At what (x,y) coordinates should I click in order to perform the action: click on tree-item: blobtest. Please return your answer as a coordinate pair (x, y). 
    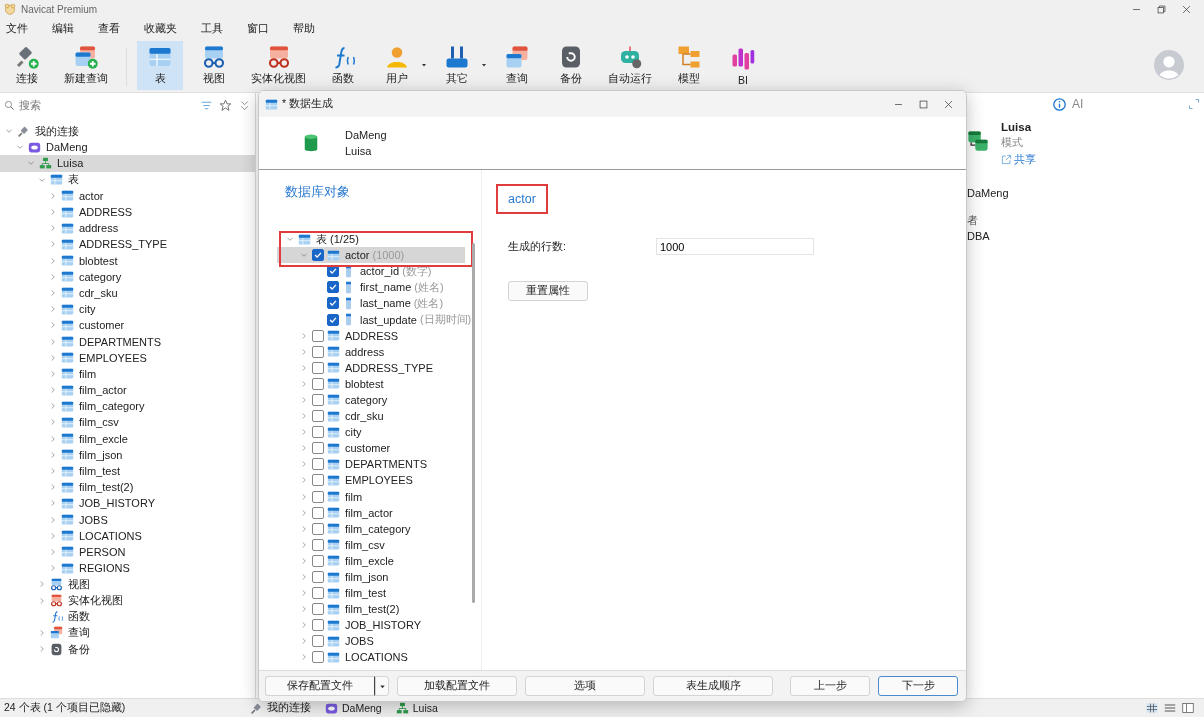
    Looking at the image, I should click on (377, 383).